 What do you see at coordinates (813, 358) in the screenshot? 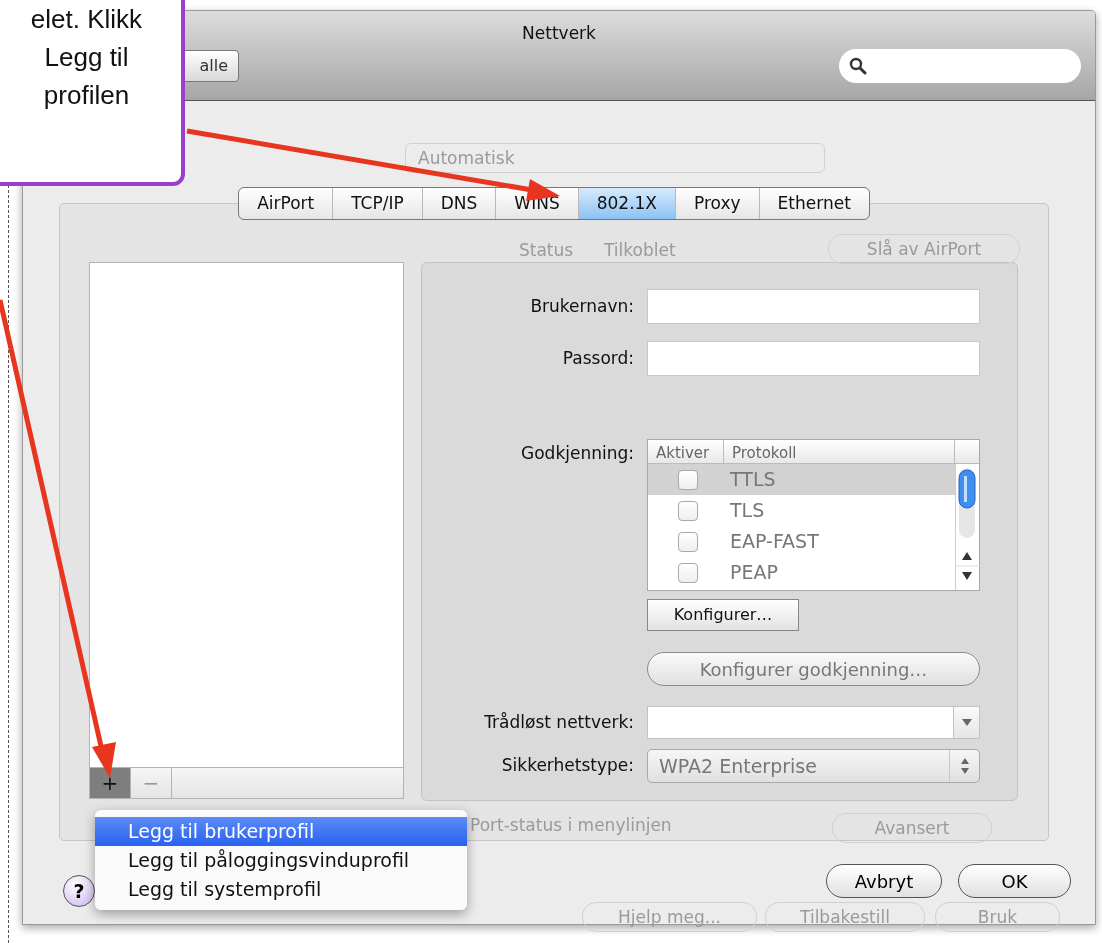
I see `password-field` at bounding box center [813, 358].